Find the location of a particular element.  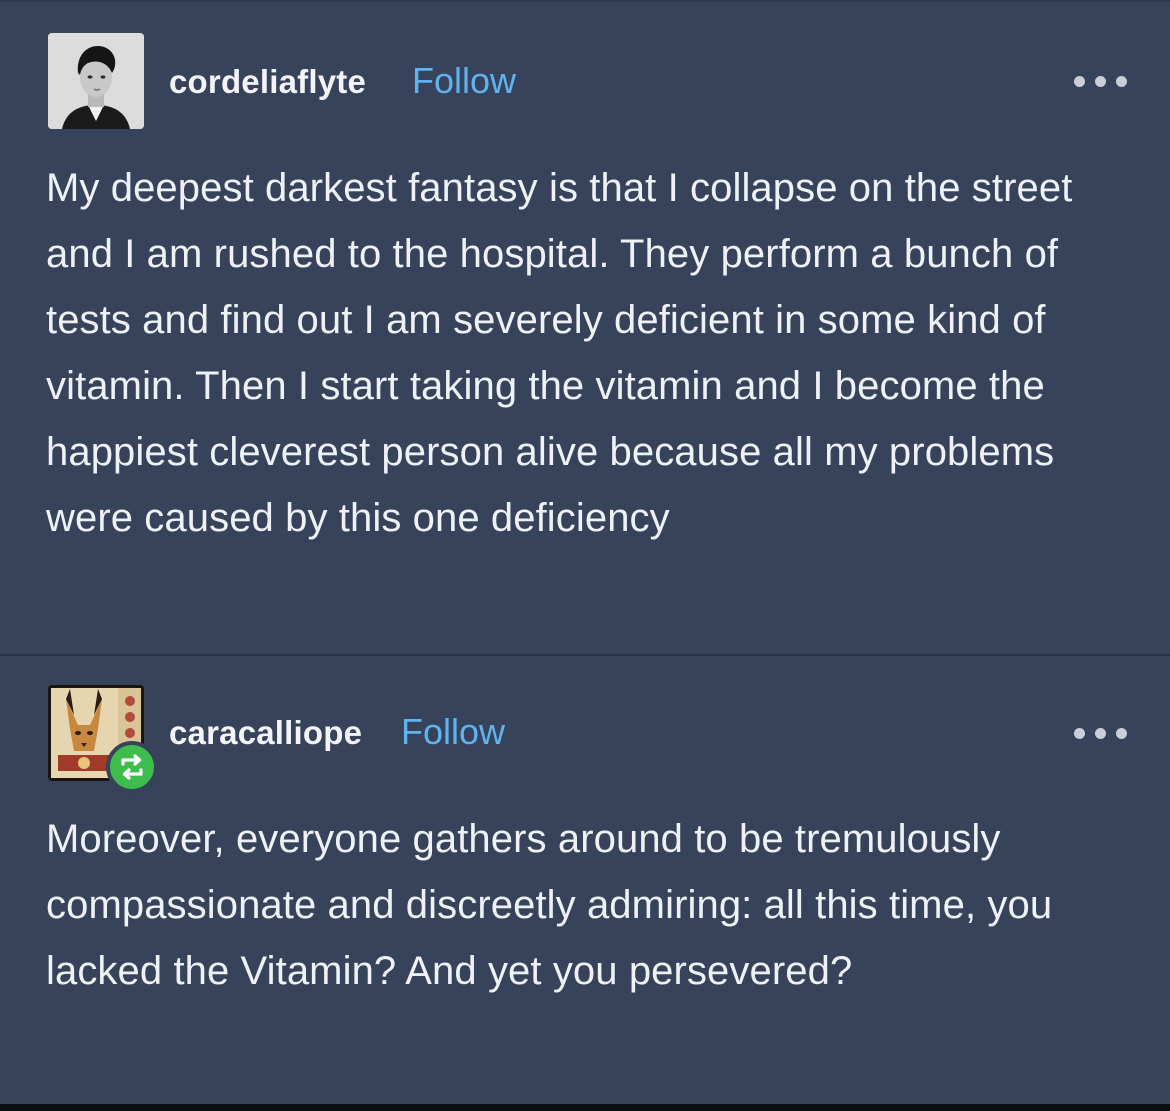

username: caracalliope is located at coordinates (265, 733).